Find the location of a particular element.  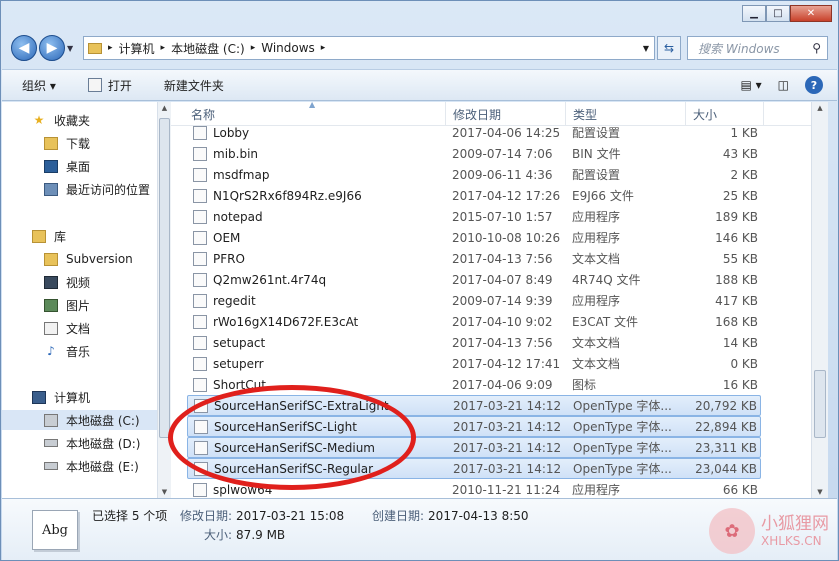

nav-pictures: 图片 is located at coordinates (79, 305).